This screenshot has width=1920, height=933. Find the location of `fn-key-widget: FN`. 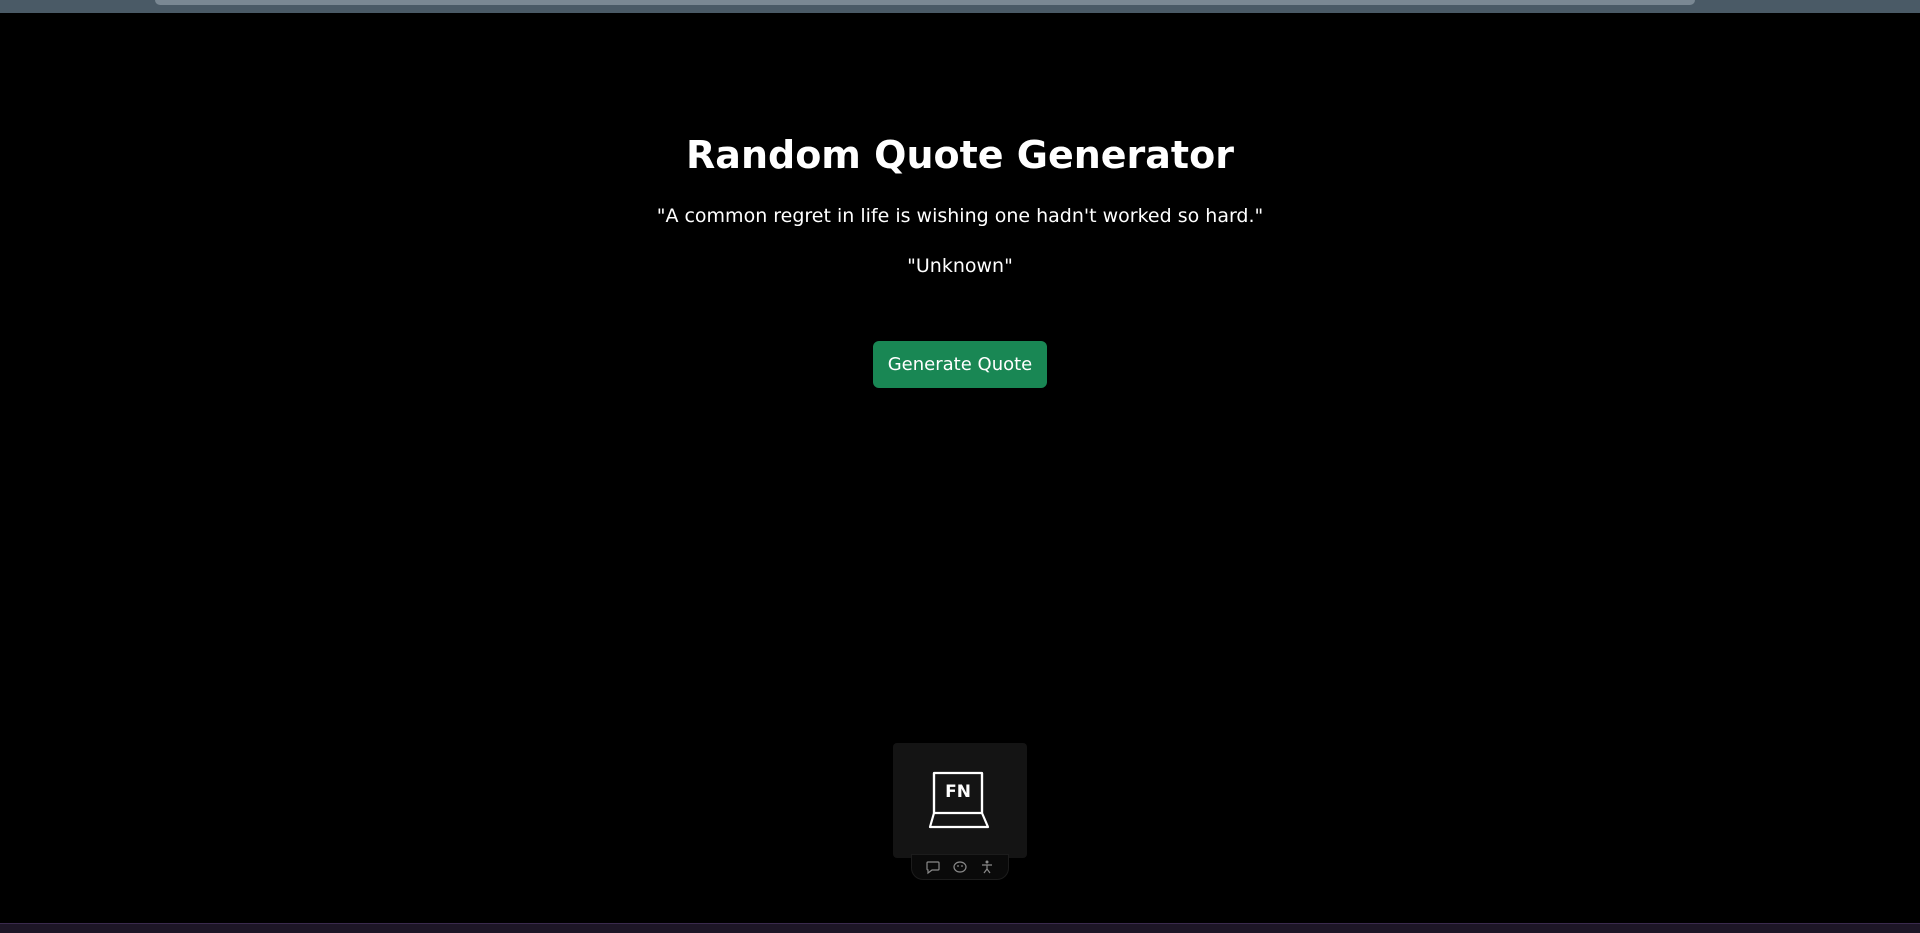

fn-key-widget: FN is located at coordinates (960, 800).